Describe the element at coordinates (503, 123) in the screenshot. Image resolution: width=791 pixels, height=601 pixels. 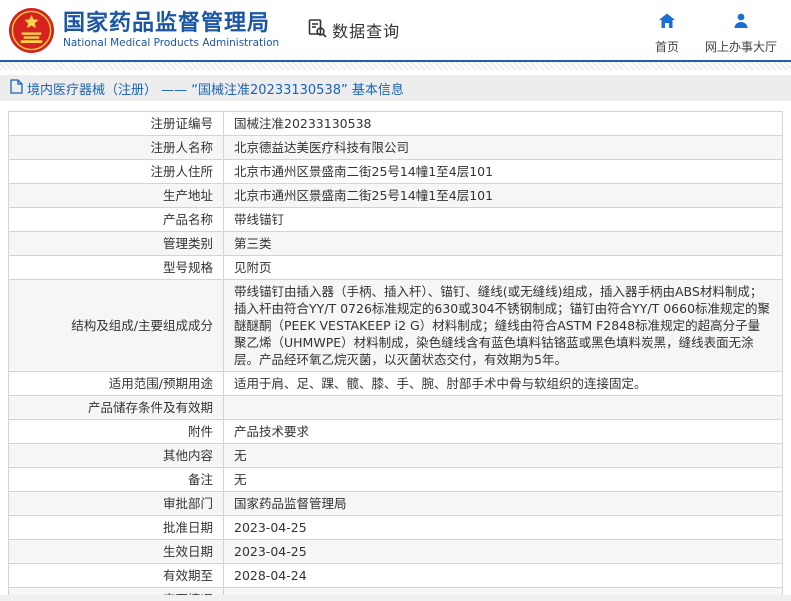
I see `row-value: 国械注准20233130538` at that location.